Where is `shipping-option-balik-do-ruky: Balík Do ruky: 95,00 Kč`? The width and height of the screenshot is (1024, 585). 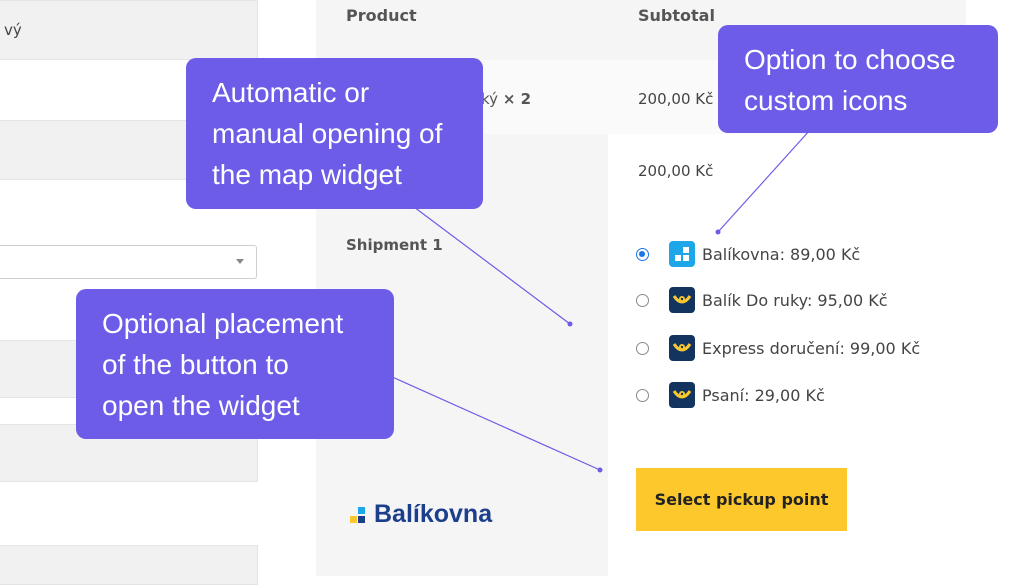 shipping-option-balik-do-ruky: Balík Do ruky: 95,00 Kč is located at coordinates (762, 300).